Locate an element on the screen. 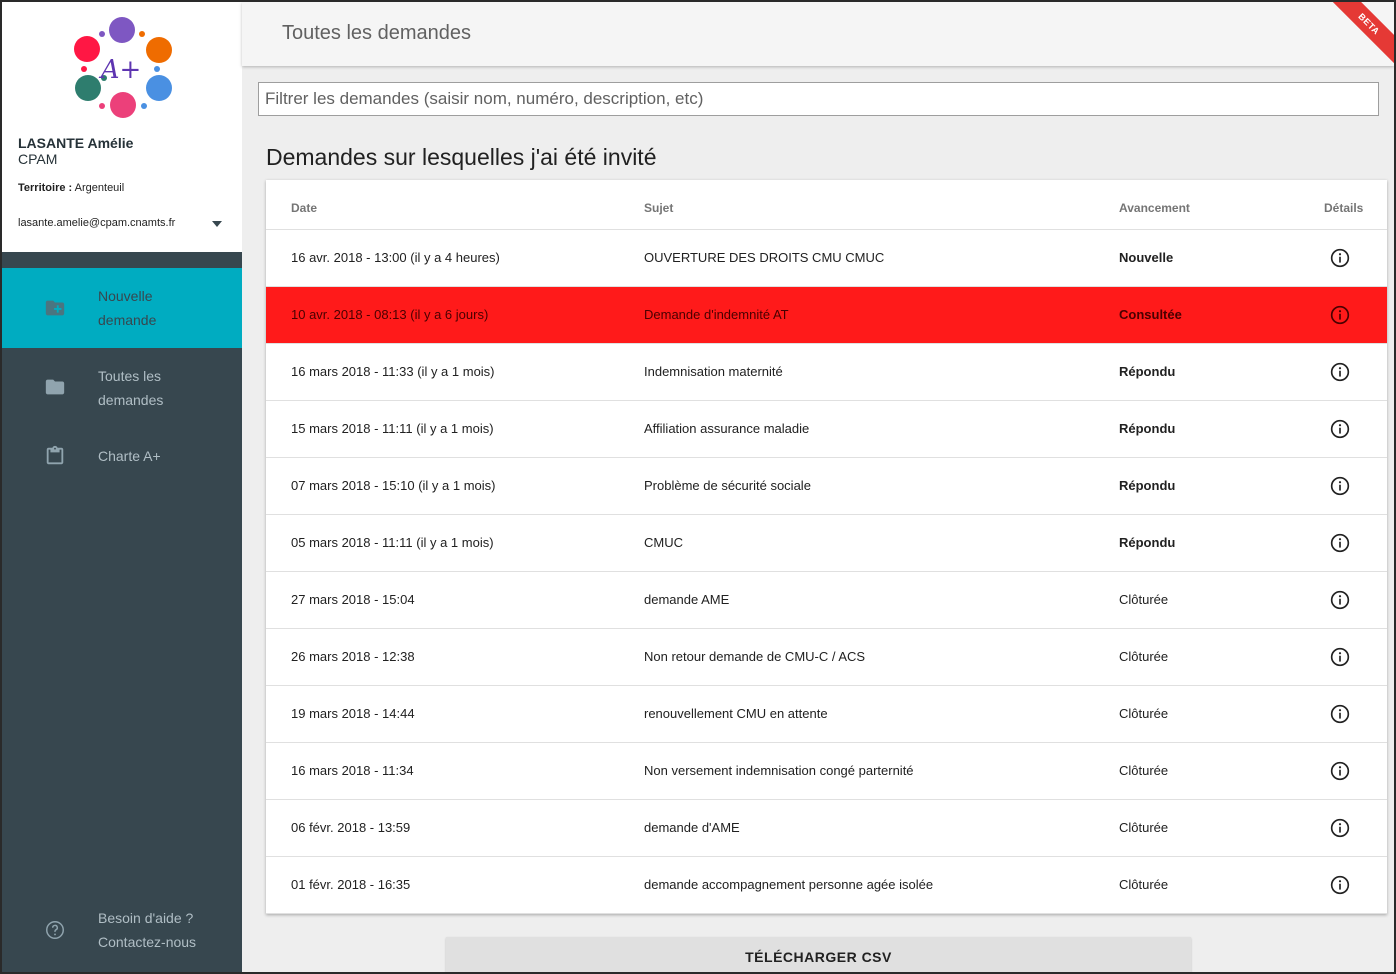 This screenshot has height=974, width=1396. column-header-details: Détails is located at coordinates (1344, 208).